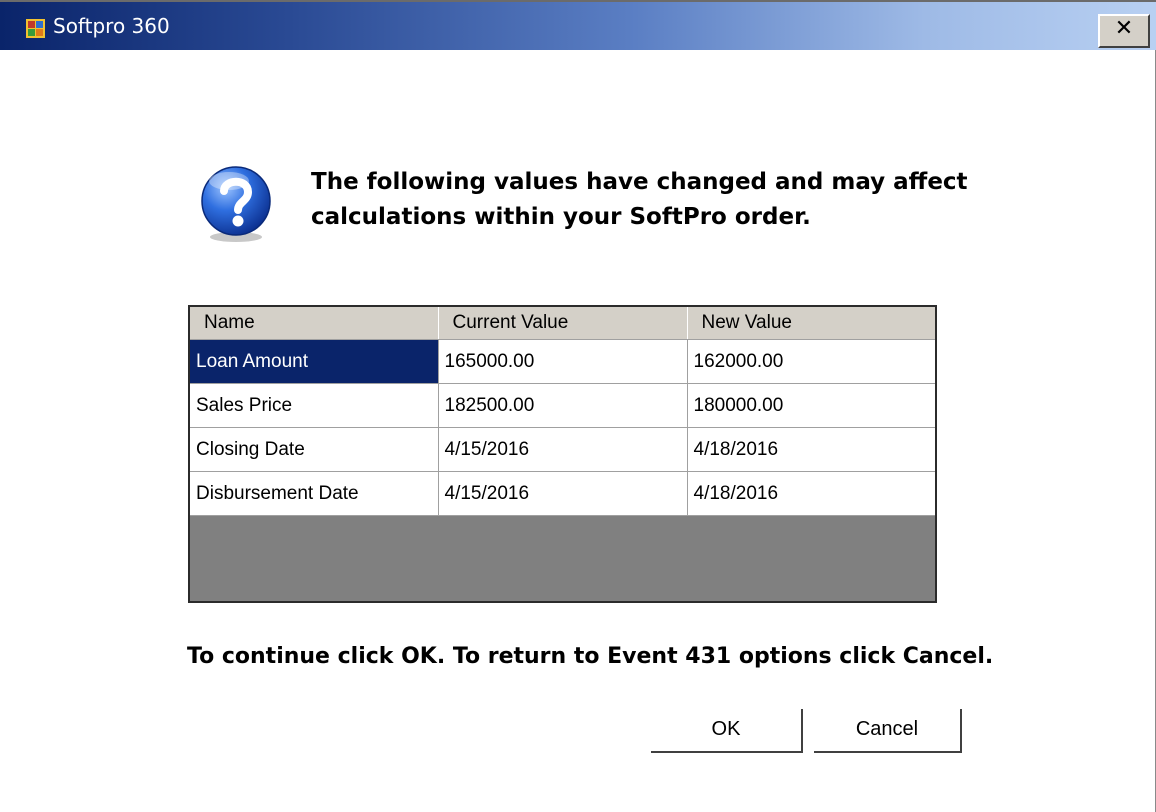 This screenshot has width=1156, height=812. Describe the element at coordinates (111, 26) in the screenshot. I see `window-title: Softpro 360` at that location.